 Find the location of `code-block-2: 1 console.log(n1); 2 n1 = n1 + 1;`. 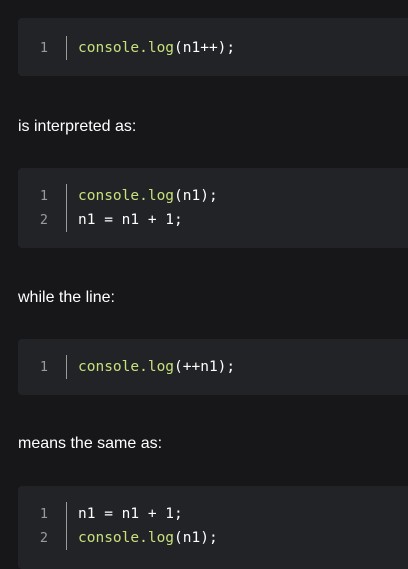

code-block-2: 1 console.log(n1); 2 n1 = n1 + 1; is located at coordinates (213, 208).